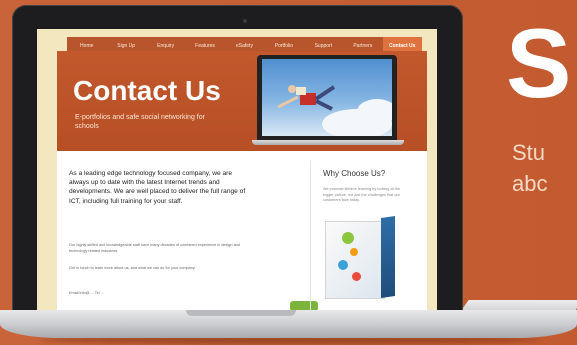 The height and width of the screenshot is (345, 577). Describe the element at coordinates (374, 111) in the screenshot. I see `cloud-shape` at that location.